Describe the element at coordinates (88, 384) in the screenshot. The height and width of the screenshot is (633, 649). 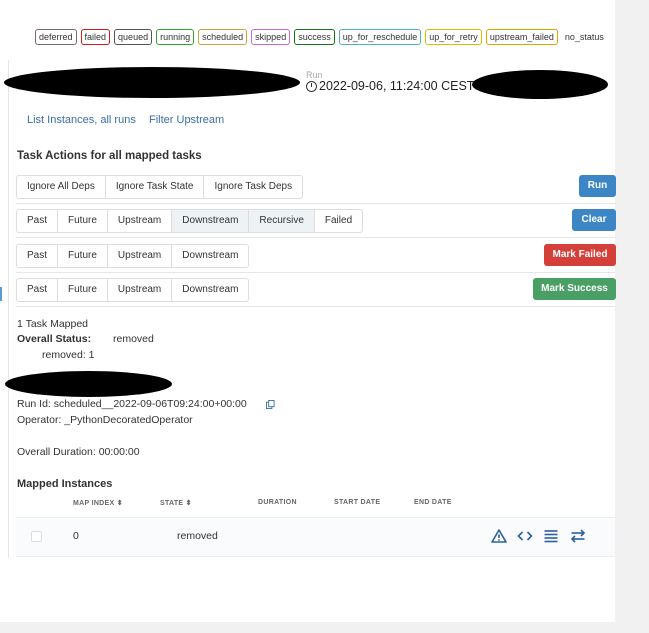
I see `redacted-task-name` at that location.